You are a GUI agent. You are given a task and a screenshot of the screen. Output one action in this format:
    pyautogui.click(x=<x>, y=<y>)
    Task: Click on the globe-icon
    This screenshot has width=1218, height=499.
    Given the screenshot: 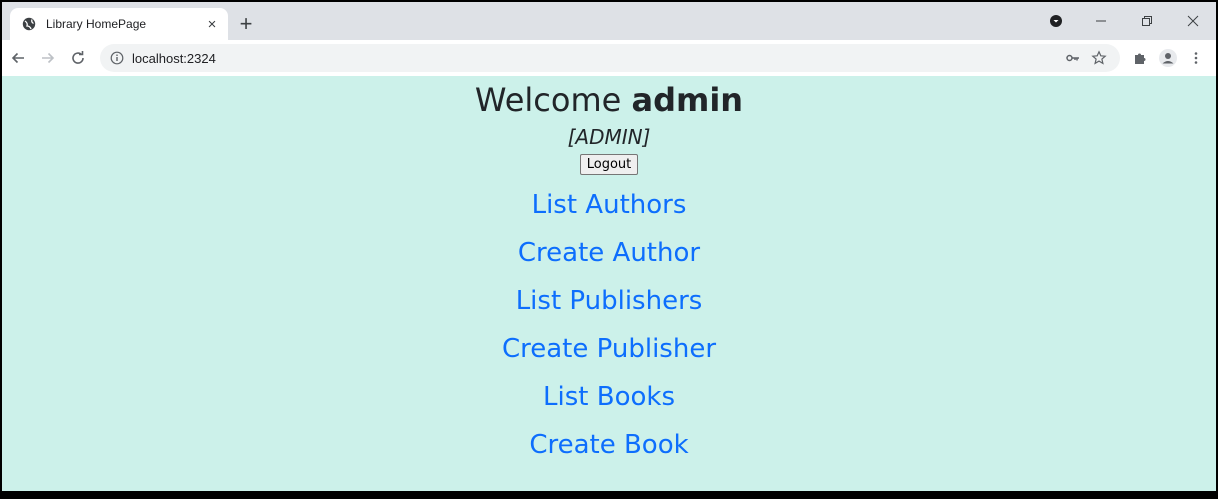 What is the action you would take?
    pyautogui.click(x=29, y=24)
    